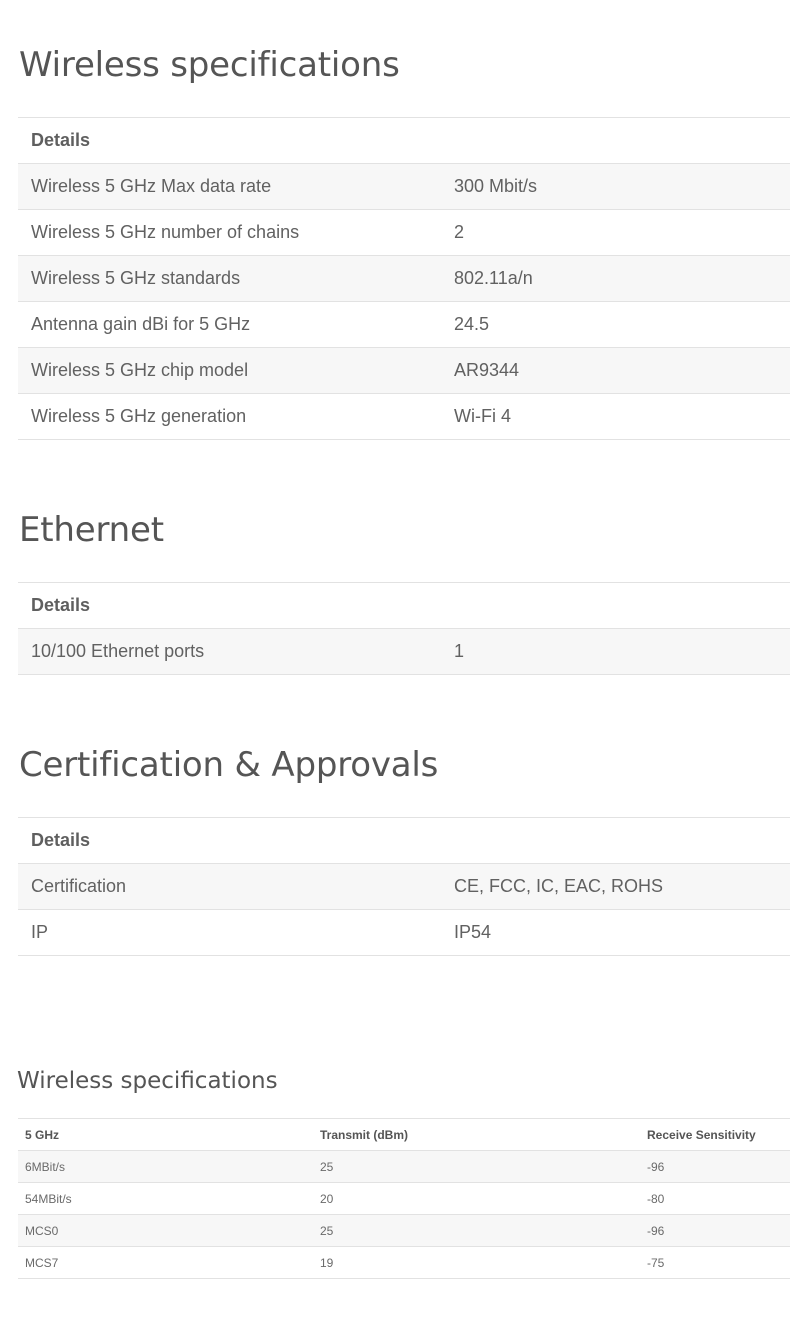  I want to click on column-header-5ghz: 5 GHz, so click(165, 1134).